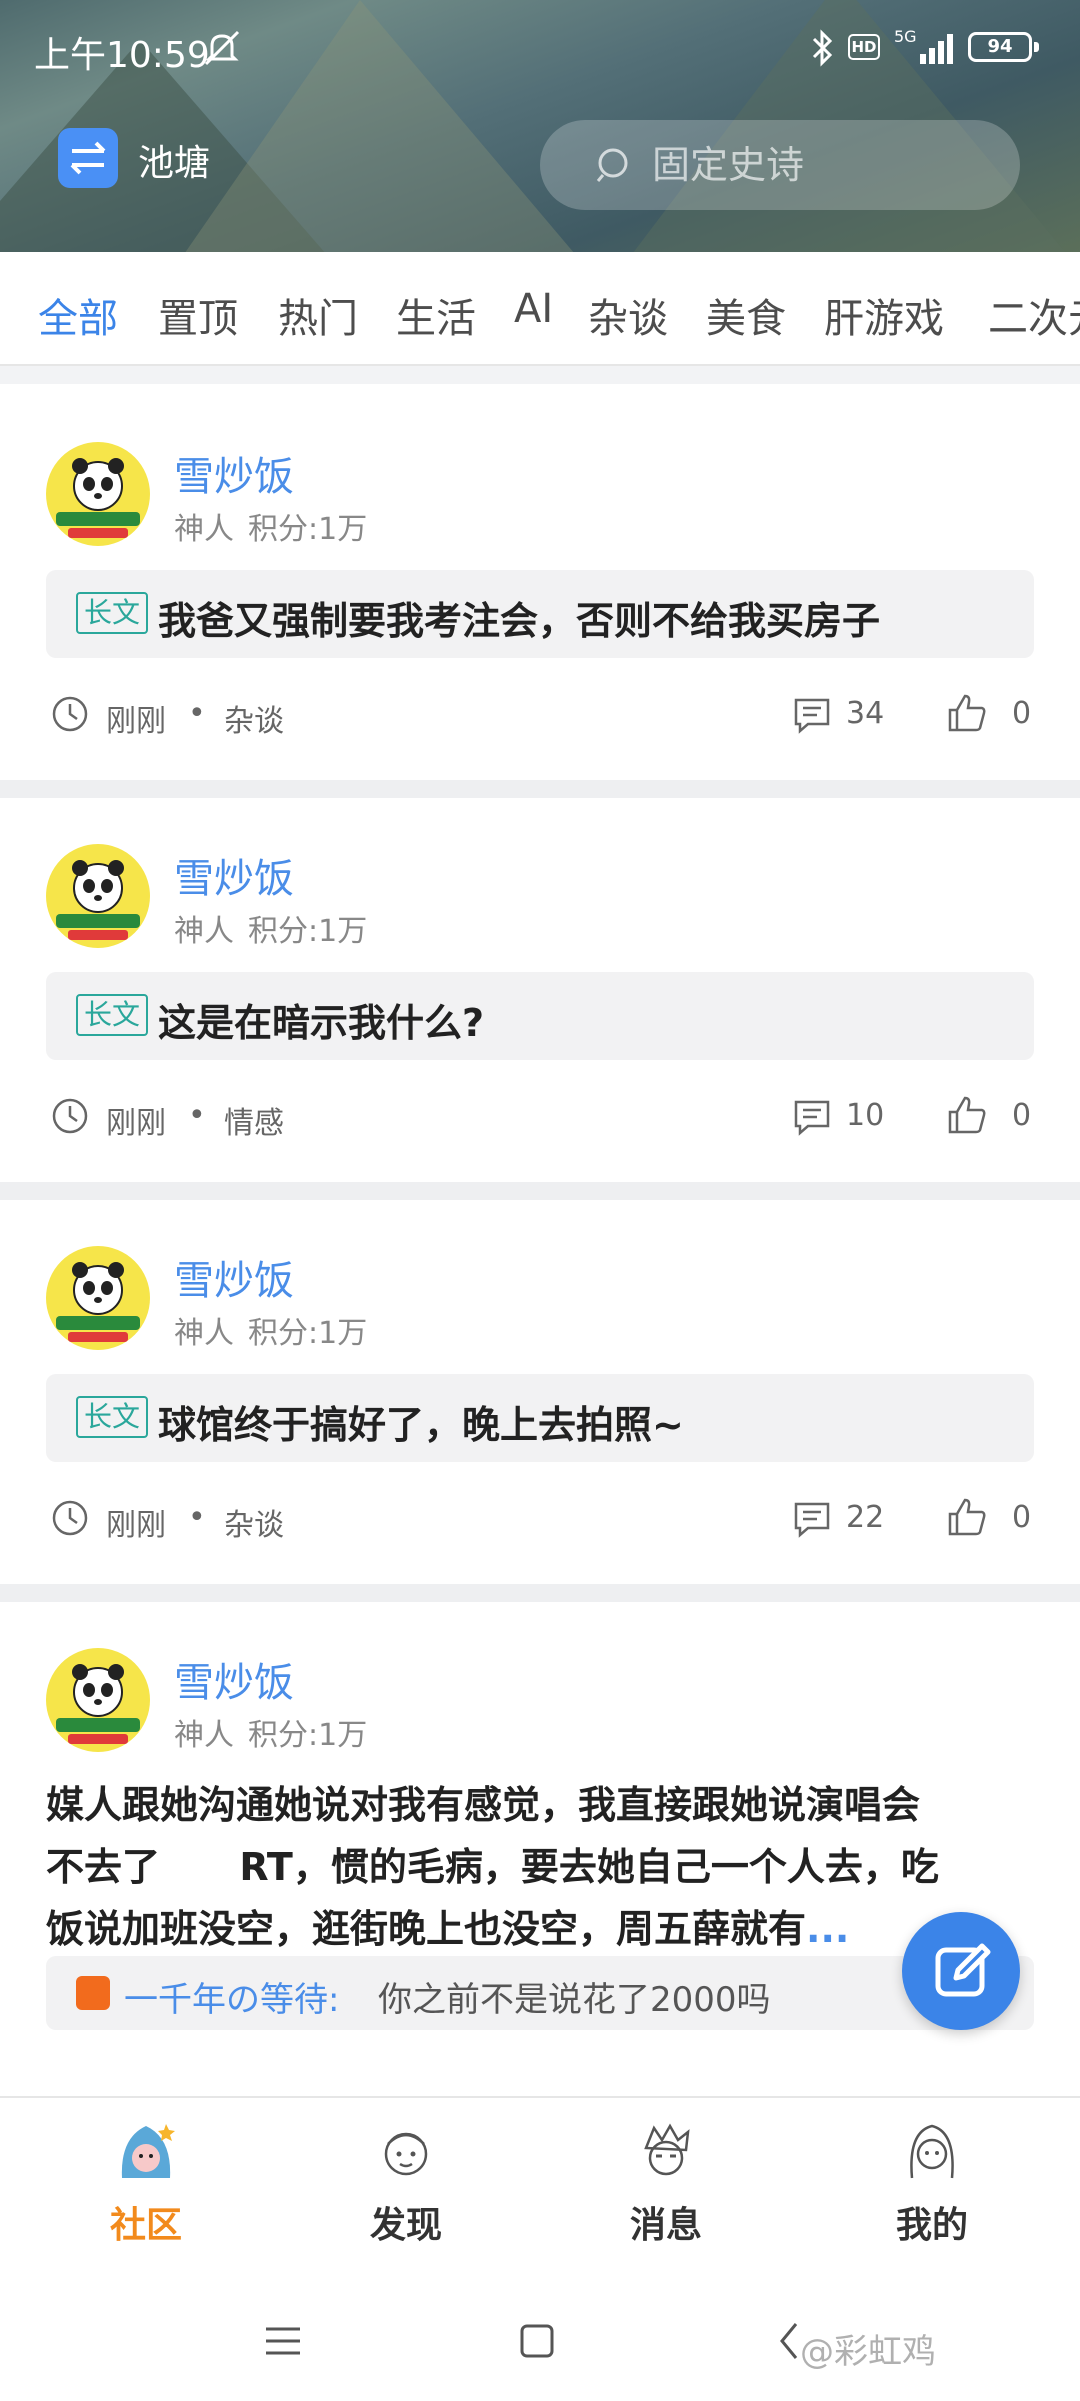  Describe the element at coordinates (540, 48) in the screenshot. I see `status-bar: 上午10:59 HD 5G 94` at that location.